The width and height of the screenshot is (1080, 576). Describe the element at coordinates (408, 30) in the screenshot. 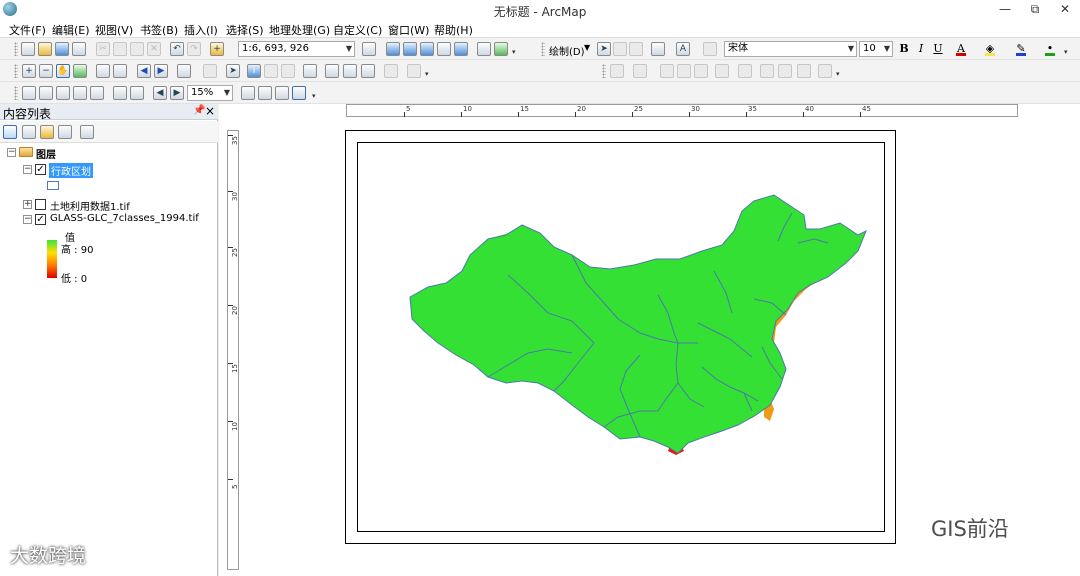

I see `menu-windows: 窗口(W)` at that location.